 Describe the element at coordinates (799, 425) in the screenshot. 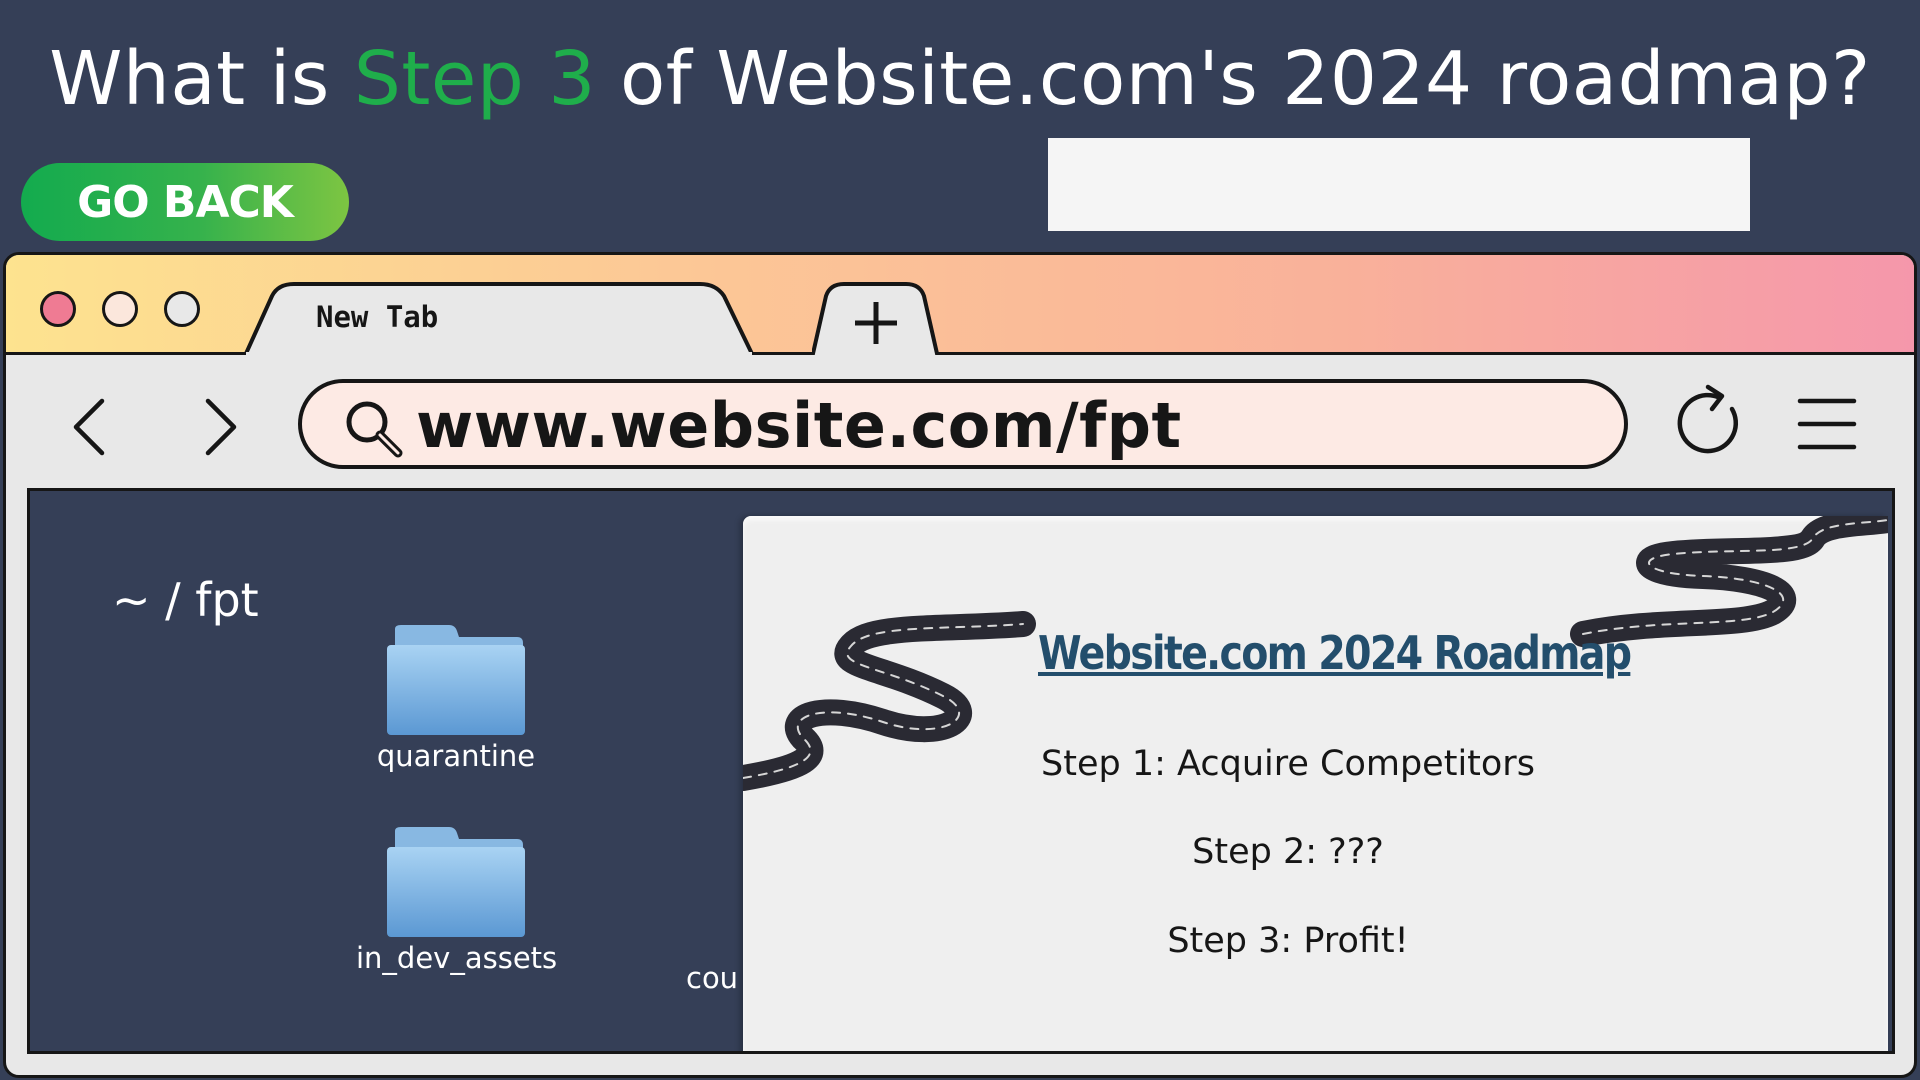

I see `url-text: www.website.com/fpt` at that location.